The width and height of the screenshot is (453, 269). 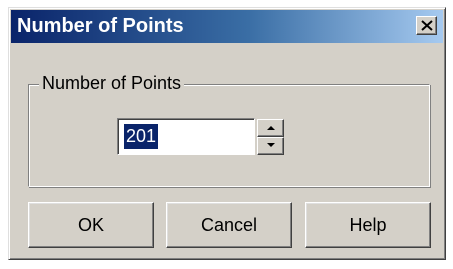 I want to click on number-of-points-input: 201, so click(x=186, y=136).